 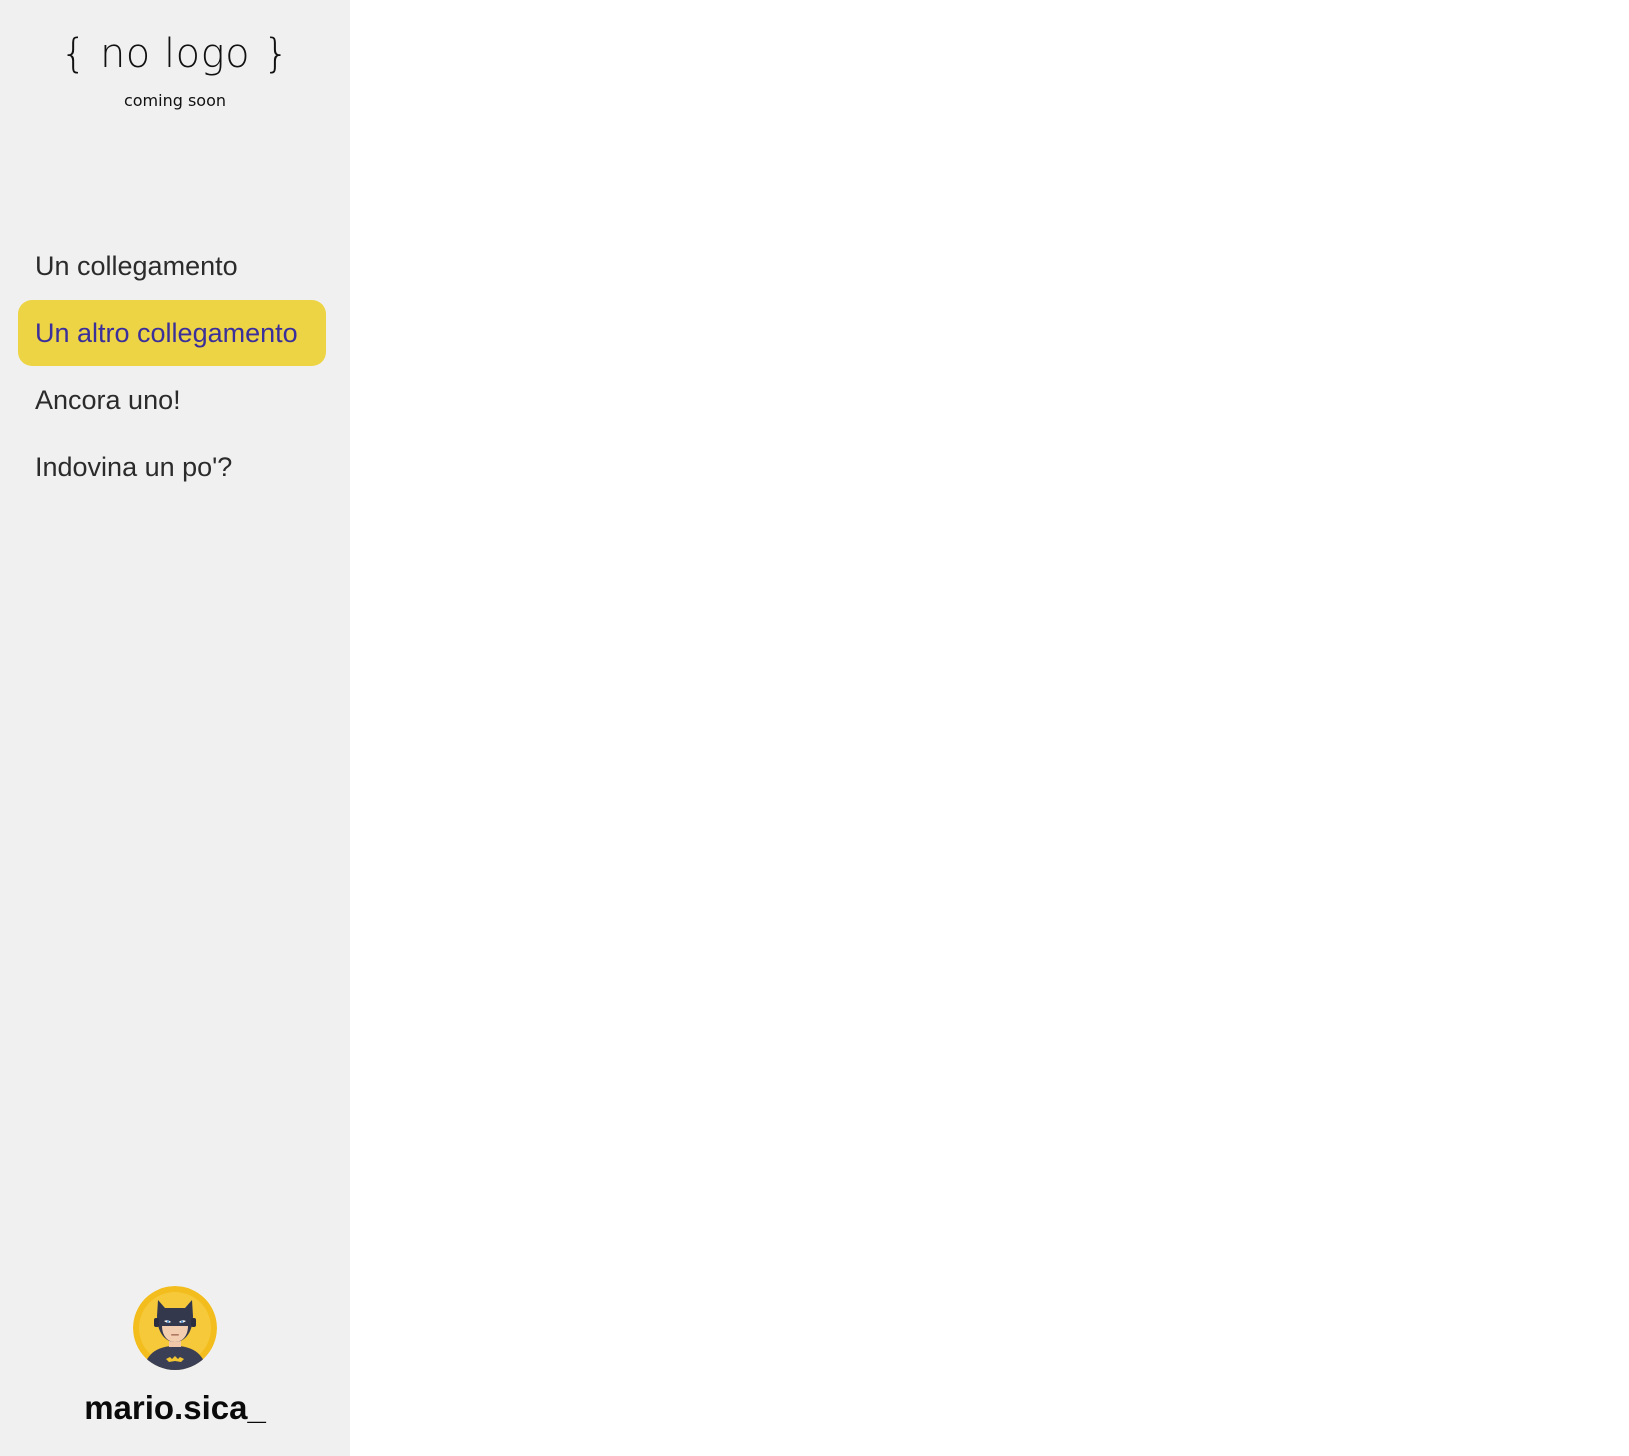 What do you see at coordinates (175, 1407) in the screenshot?
I see `username: mario.sica_` at bounding box center [175, 1407].